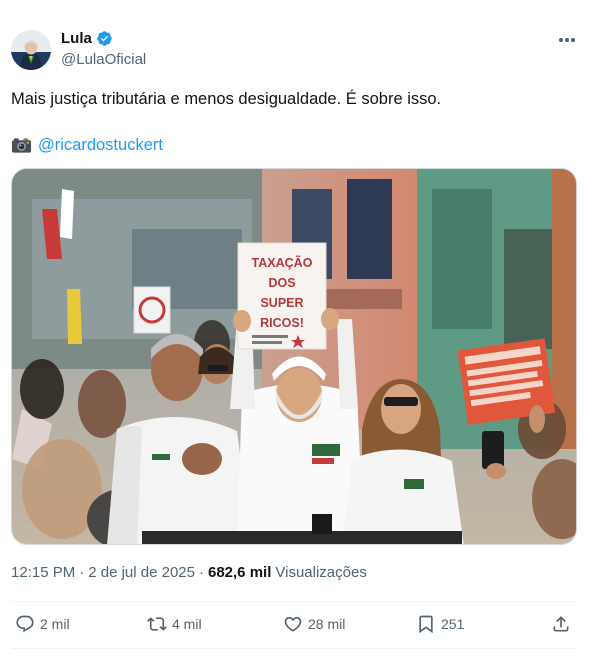  I want to click on author-handle: @LulaOficial, so click(103, 59).